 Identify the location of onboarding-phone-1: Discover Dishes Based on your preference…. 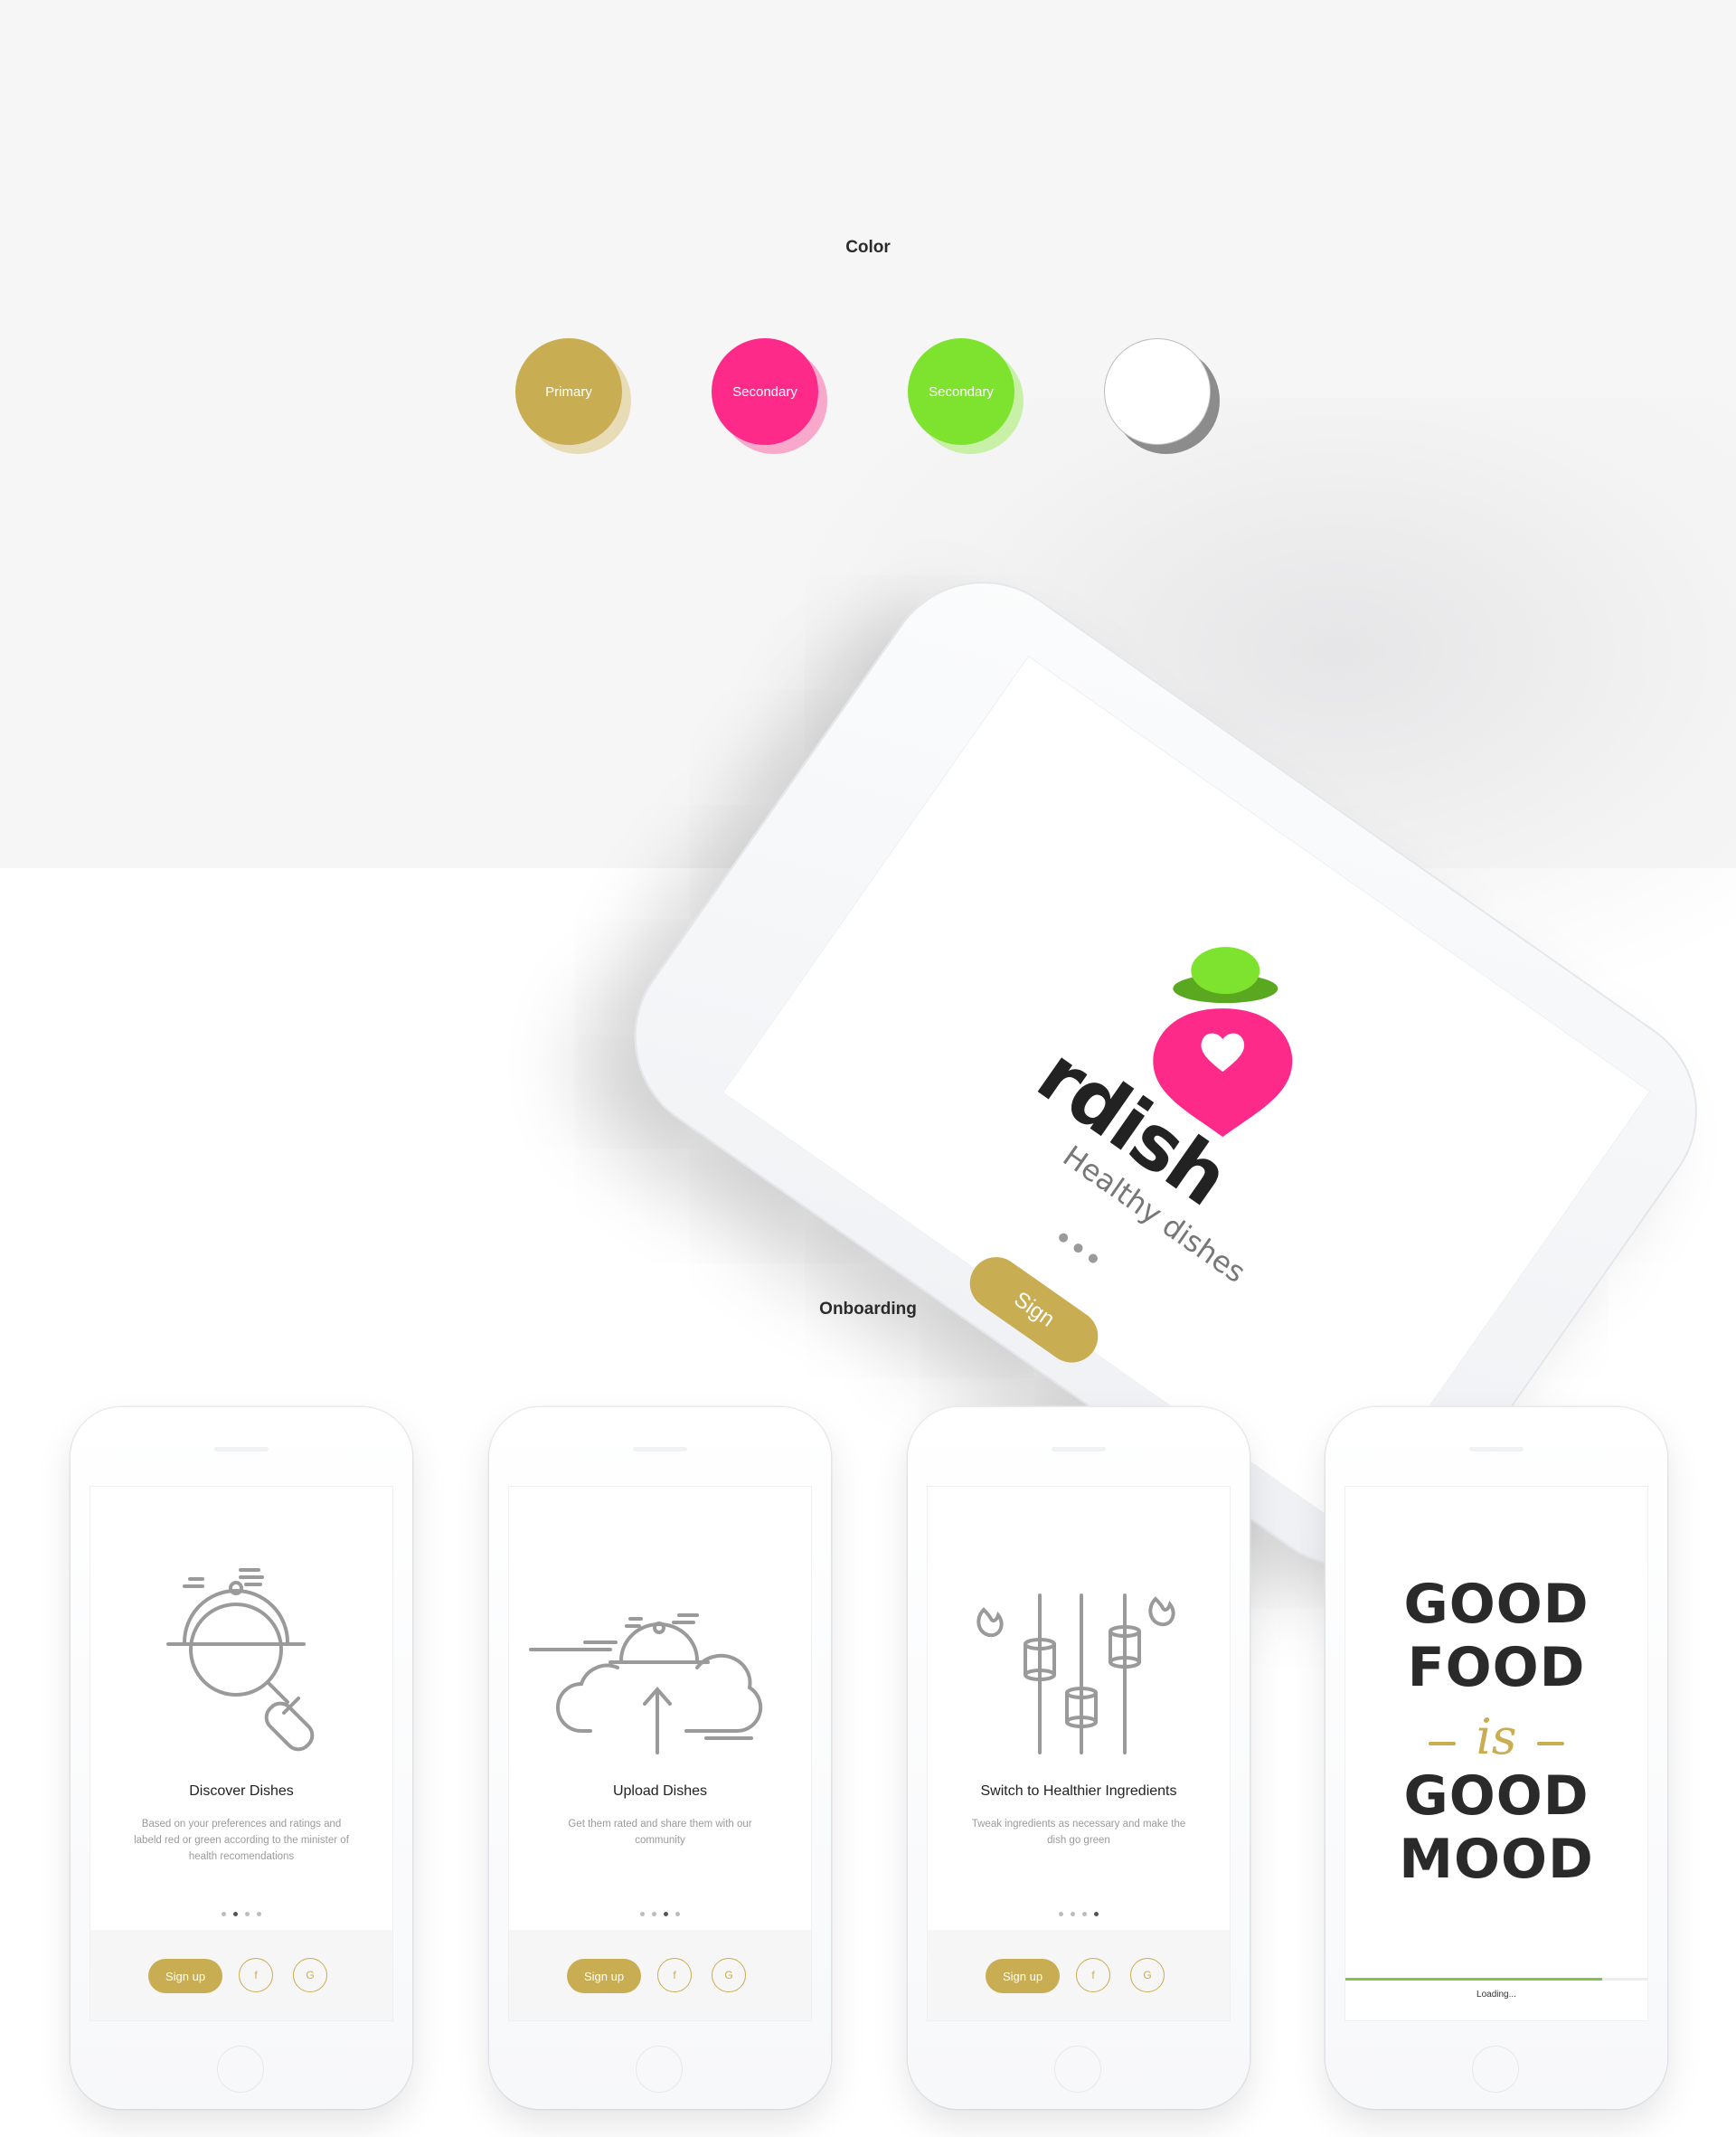
(242, 1758).